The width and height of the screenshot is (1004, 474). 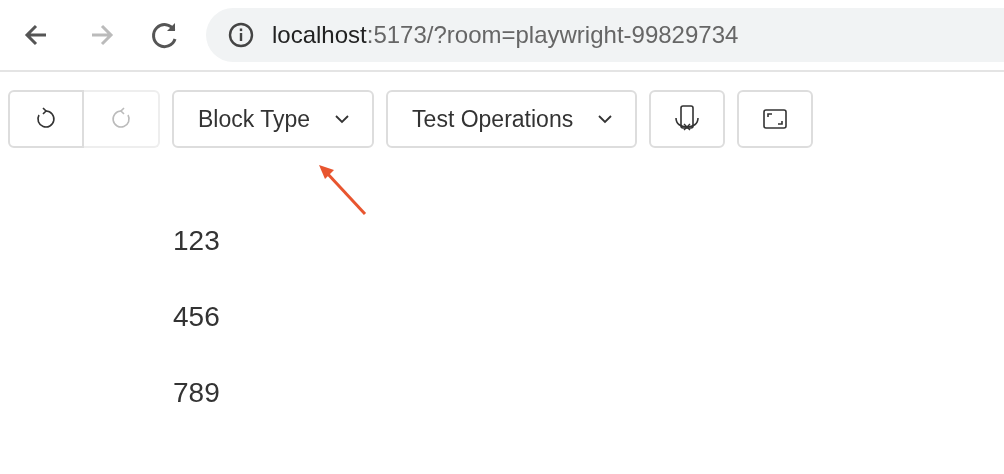 What do you see at coordinates (197, 393) in the screenshot?
I see `paragraph-text: 789` at bounding box center [197, 393].